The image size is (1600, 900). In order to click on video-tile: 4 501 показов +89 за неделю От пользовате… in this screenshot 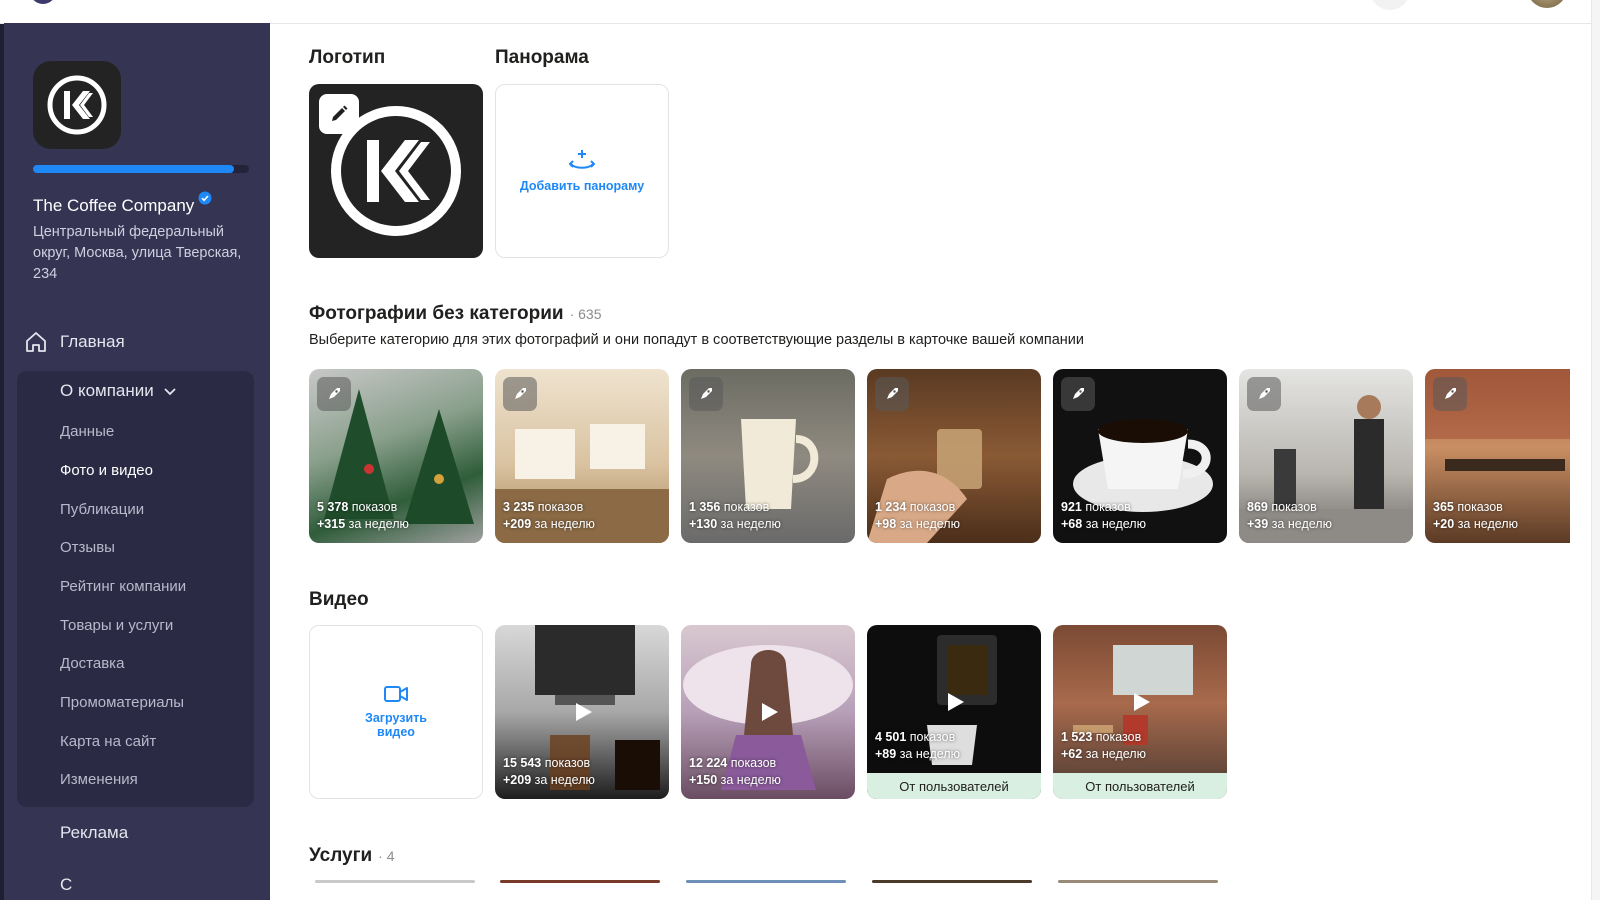, I will do `click(954, 712)`.